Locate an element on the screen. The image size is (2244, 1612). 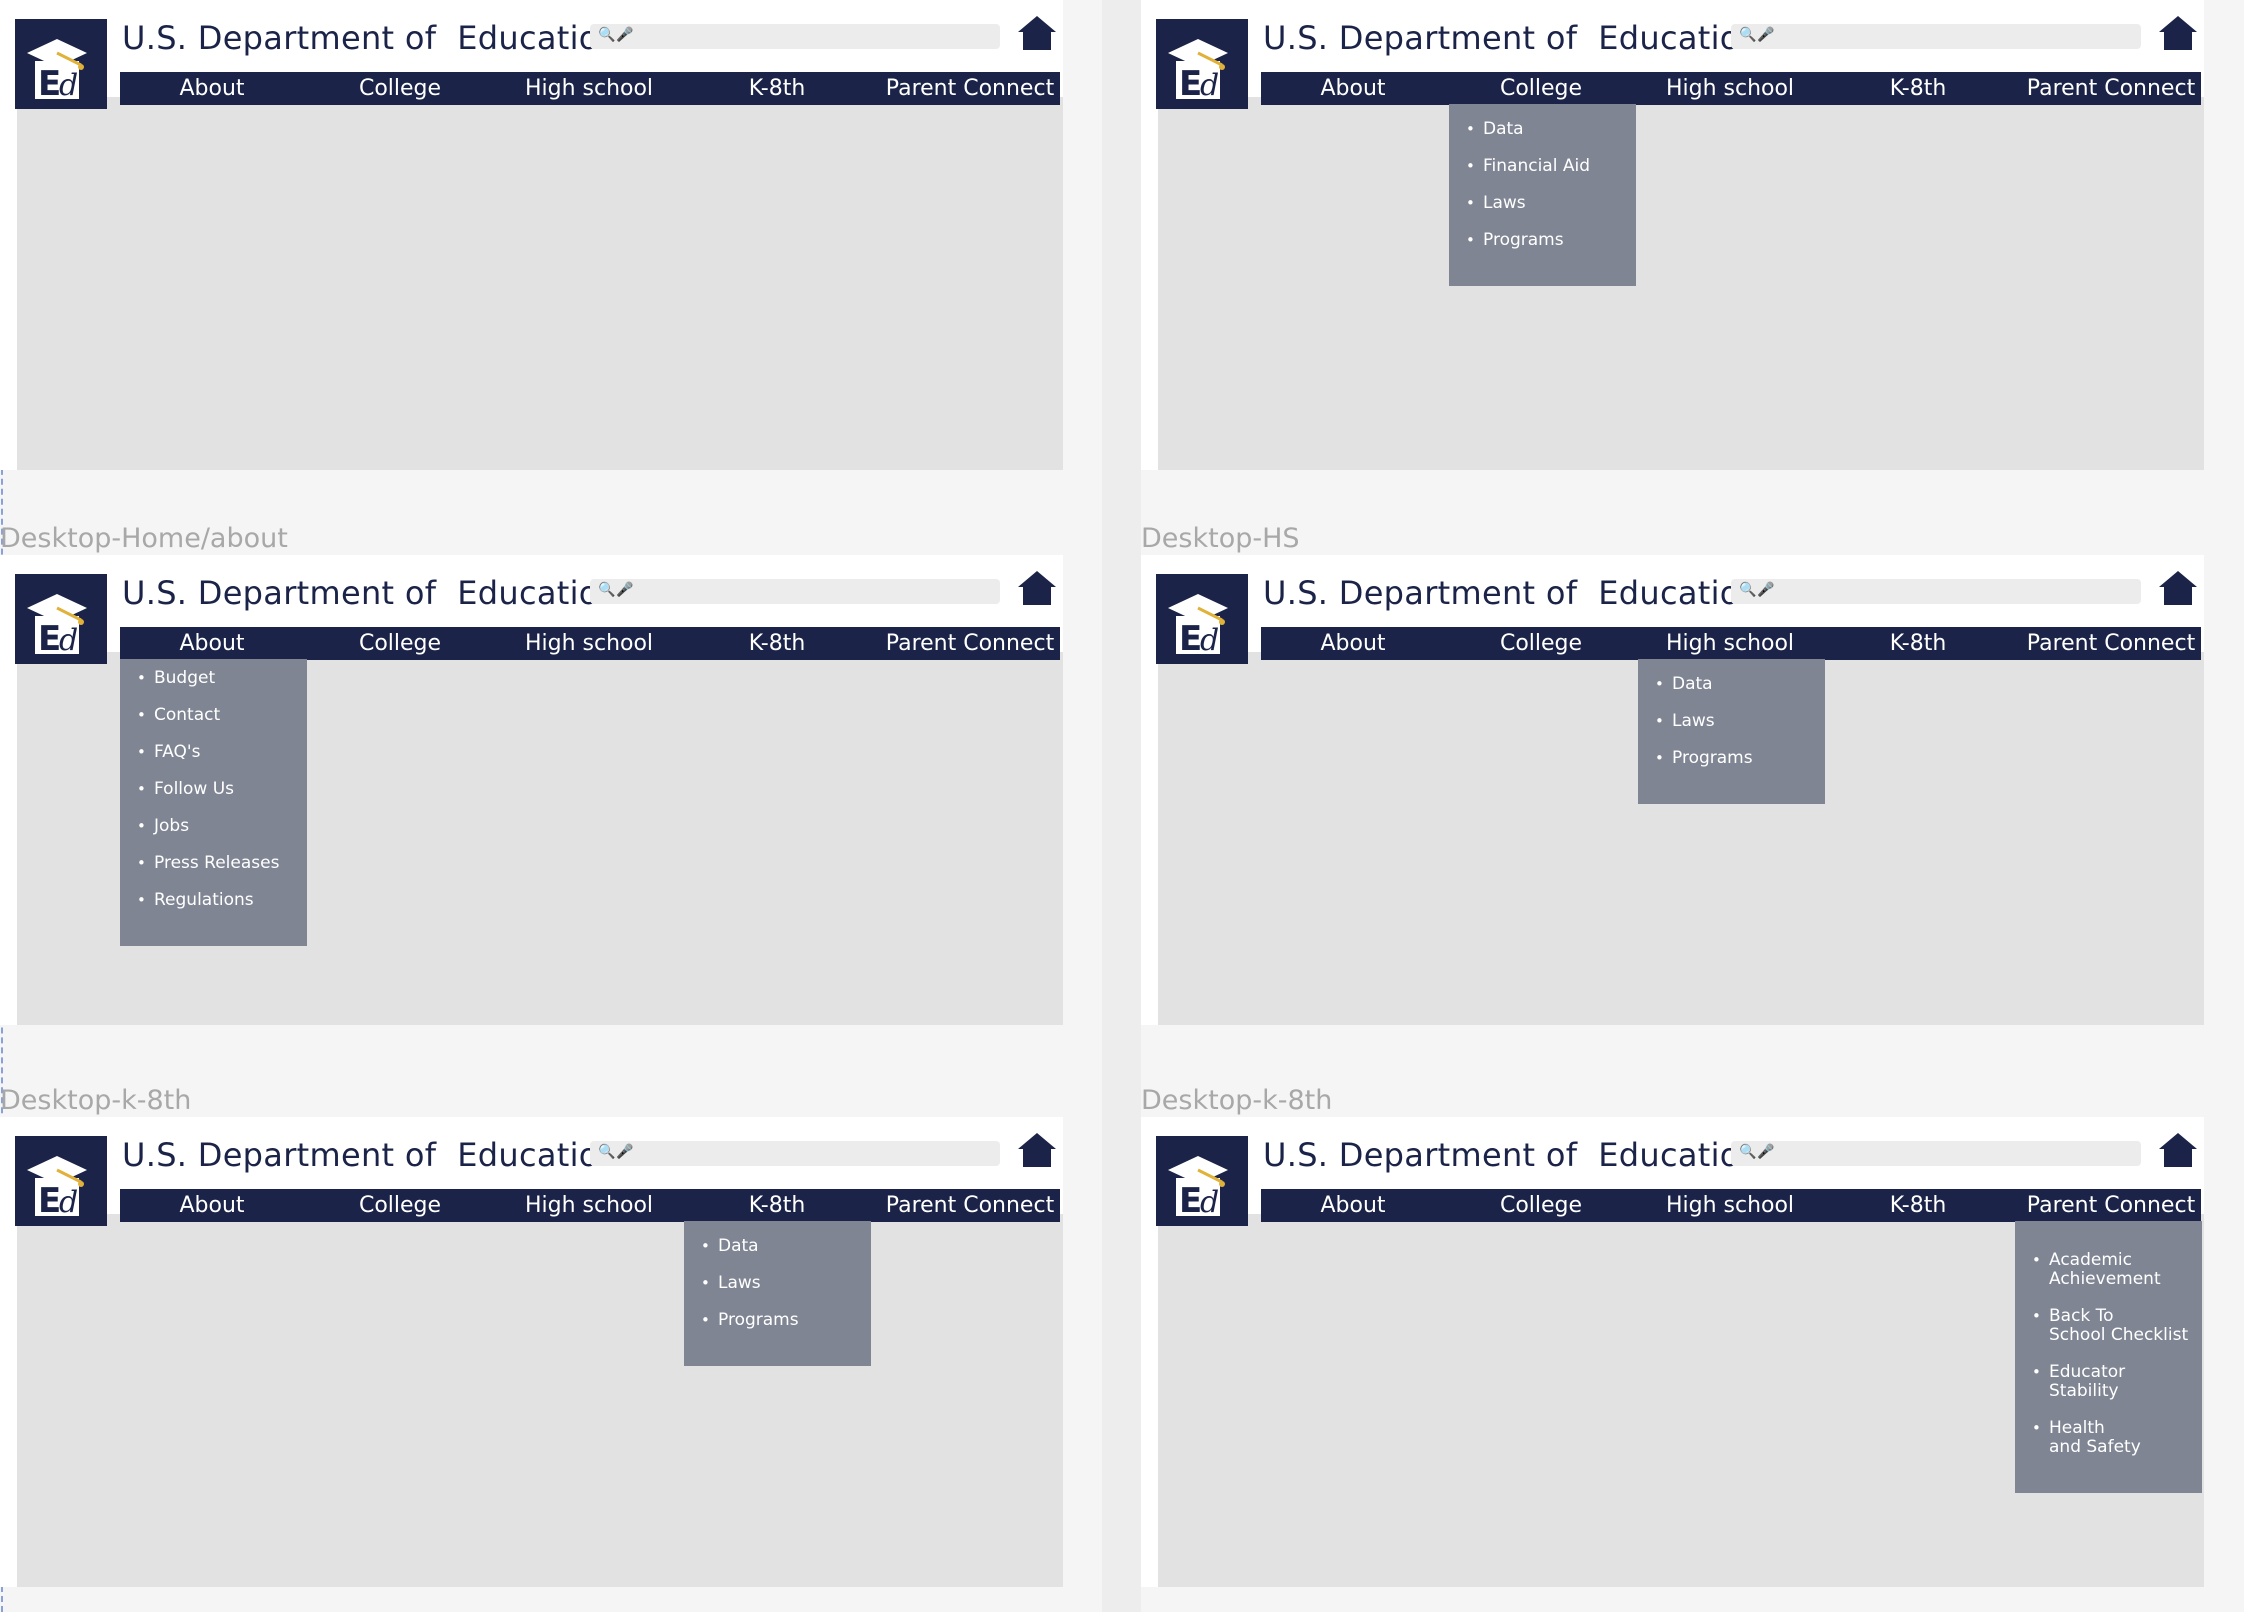
dropdown-item: Regulations is located at coordinates (213, 909).